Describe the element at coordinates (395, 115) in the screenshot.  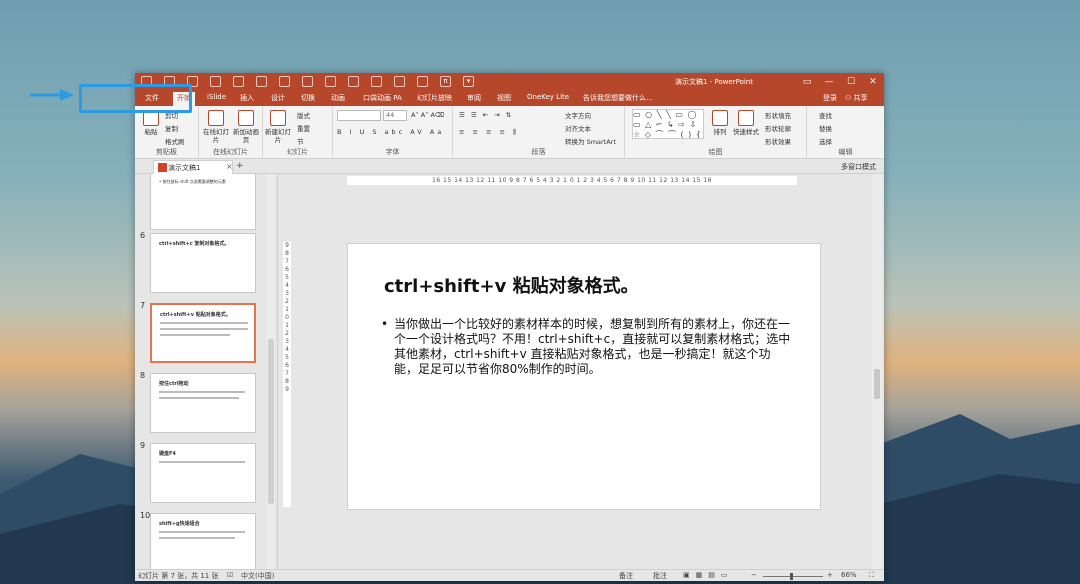
I see `font-size-field: 44` at that location.